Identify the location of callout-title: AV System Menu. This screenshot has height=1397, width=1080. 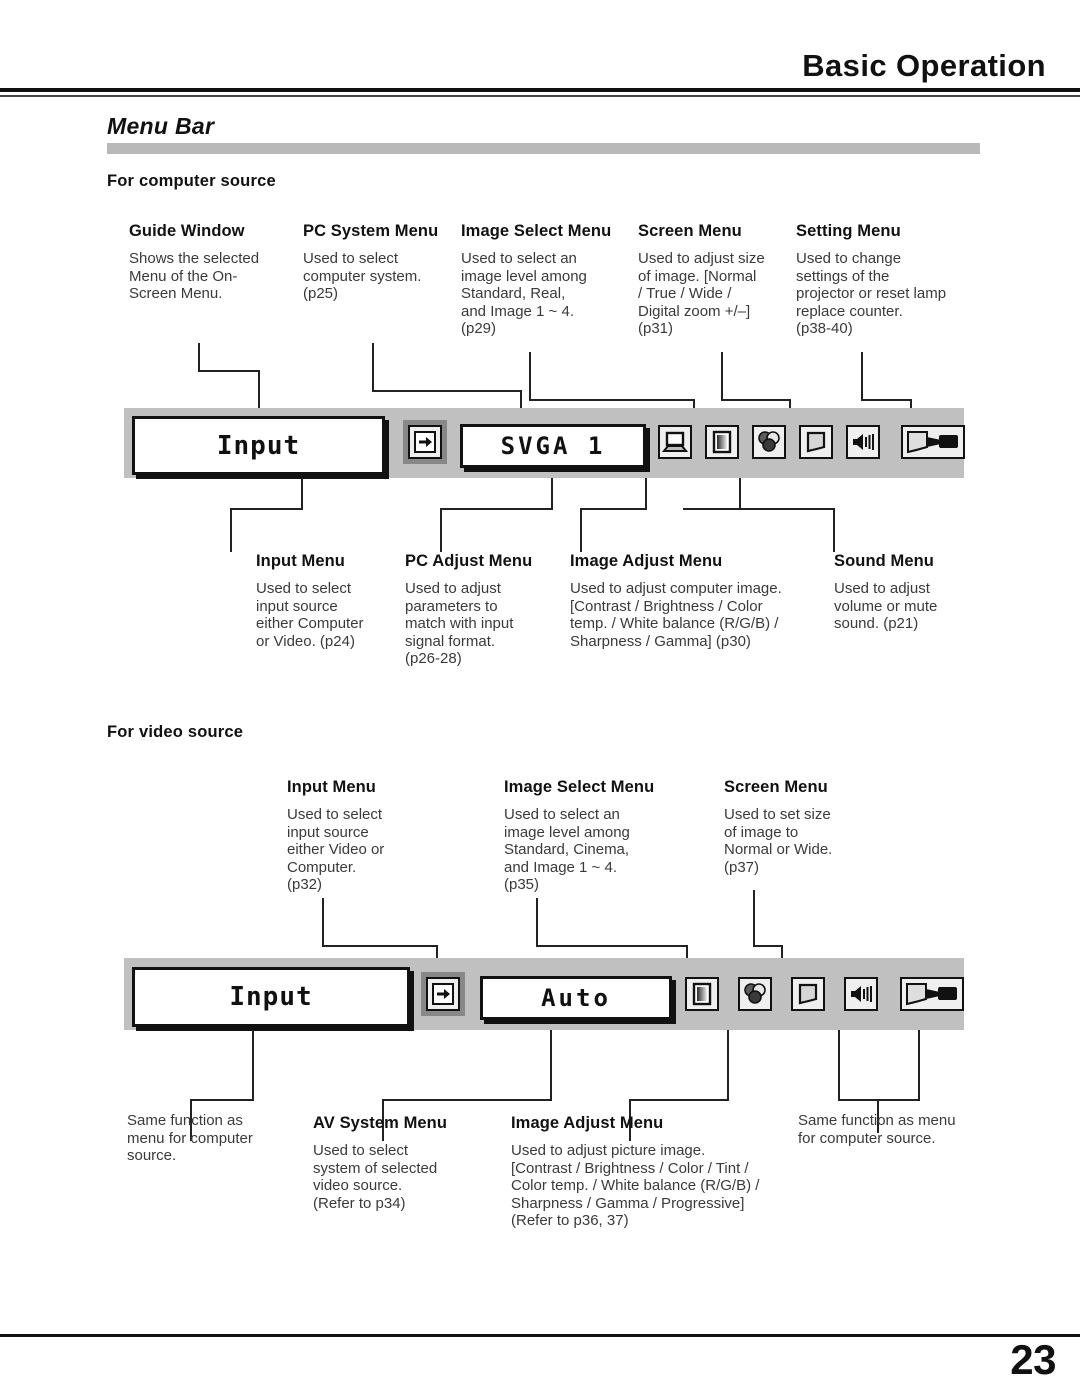
(380, 1123).